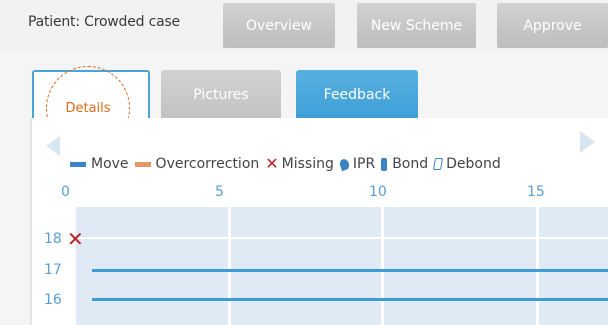  What do you see at coordinates (587, 142) in the screenshot?
I see `scroll-right-arrow-icon` at bounding box center [587, 142].